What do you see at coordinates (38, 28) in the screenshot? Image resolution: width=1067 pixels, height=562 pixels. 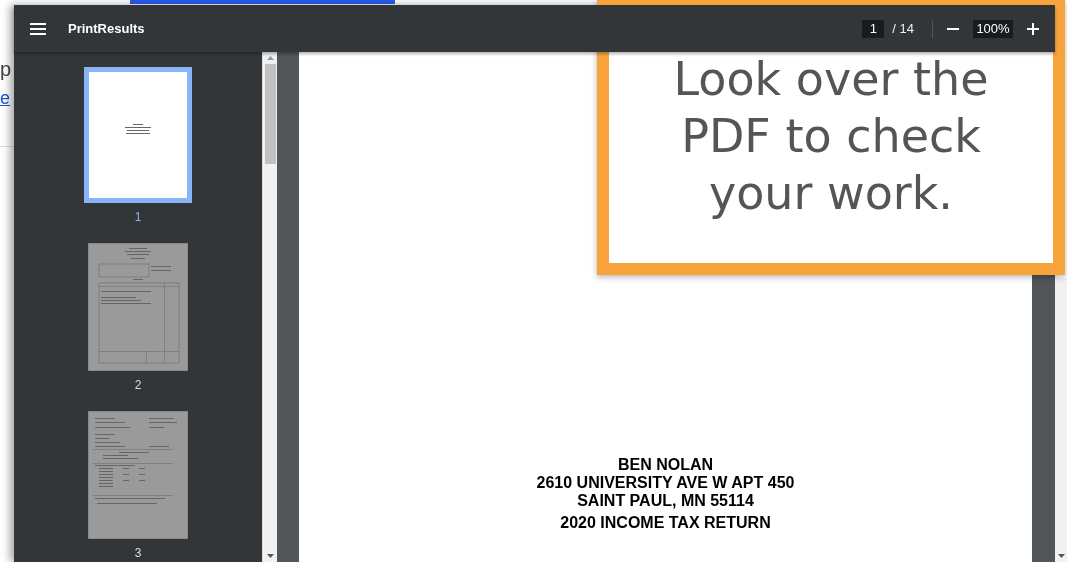 I see `menu-icon` at bounding box center [38, 28].